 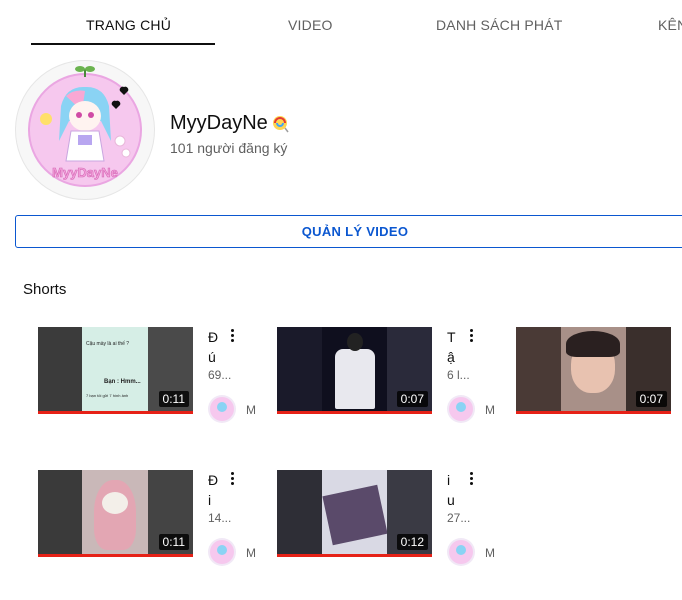 I want to click on shorts-section-title: Shorts, so click(x=45, y=289).